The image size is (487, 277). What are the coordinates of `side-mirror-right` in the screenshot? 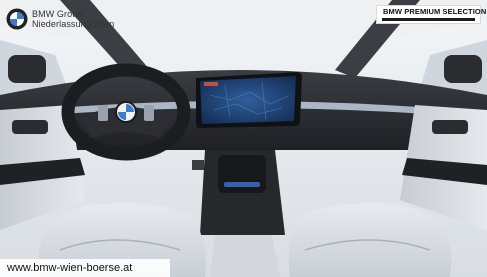 It's located at (463, 69).